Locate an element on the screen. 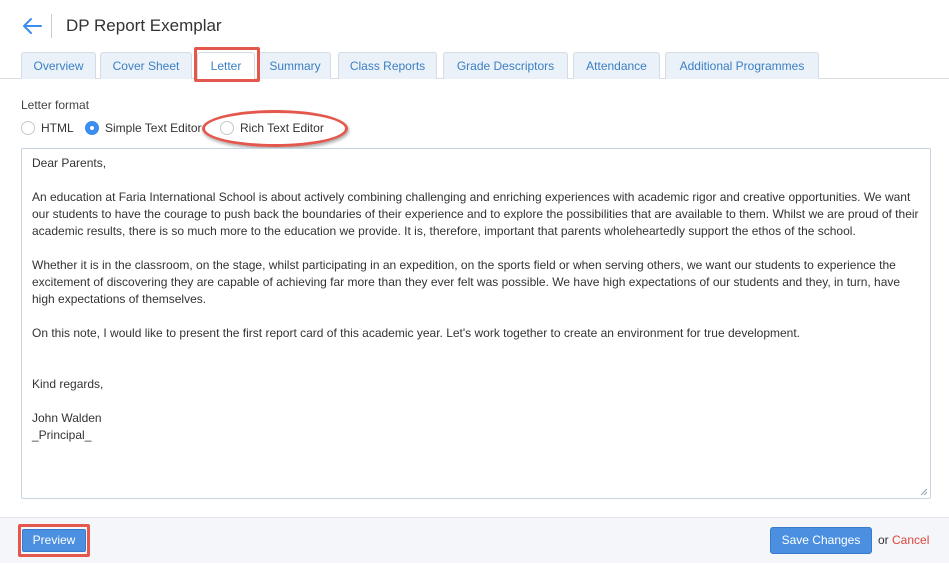  cancel-link: Cancel is located at coordinates (910, 540).